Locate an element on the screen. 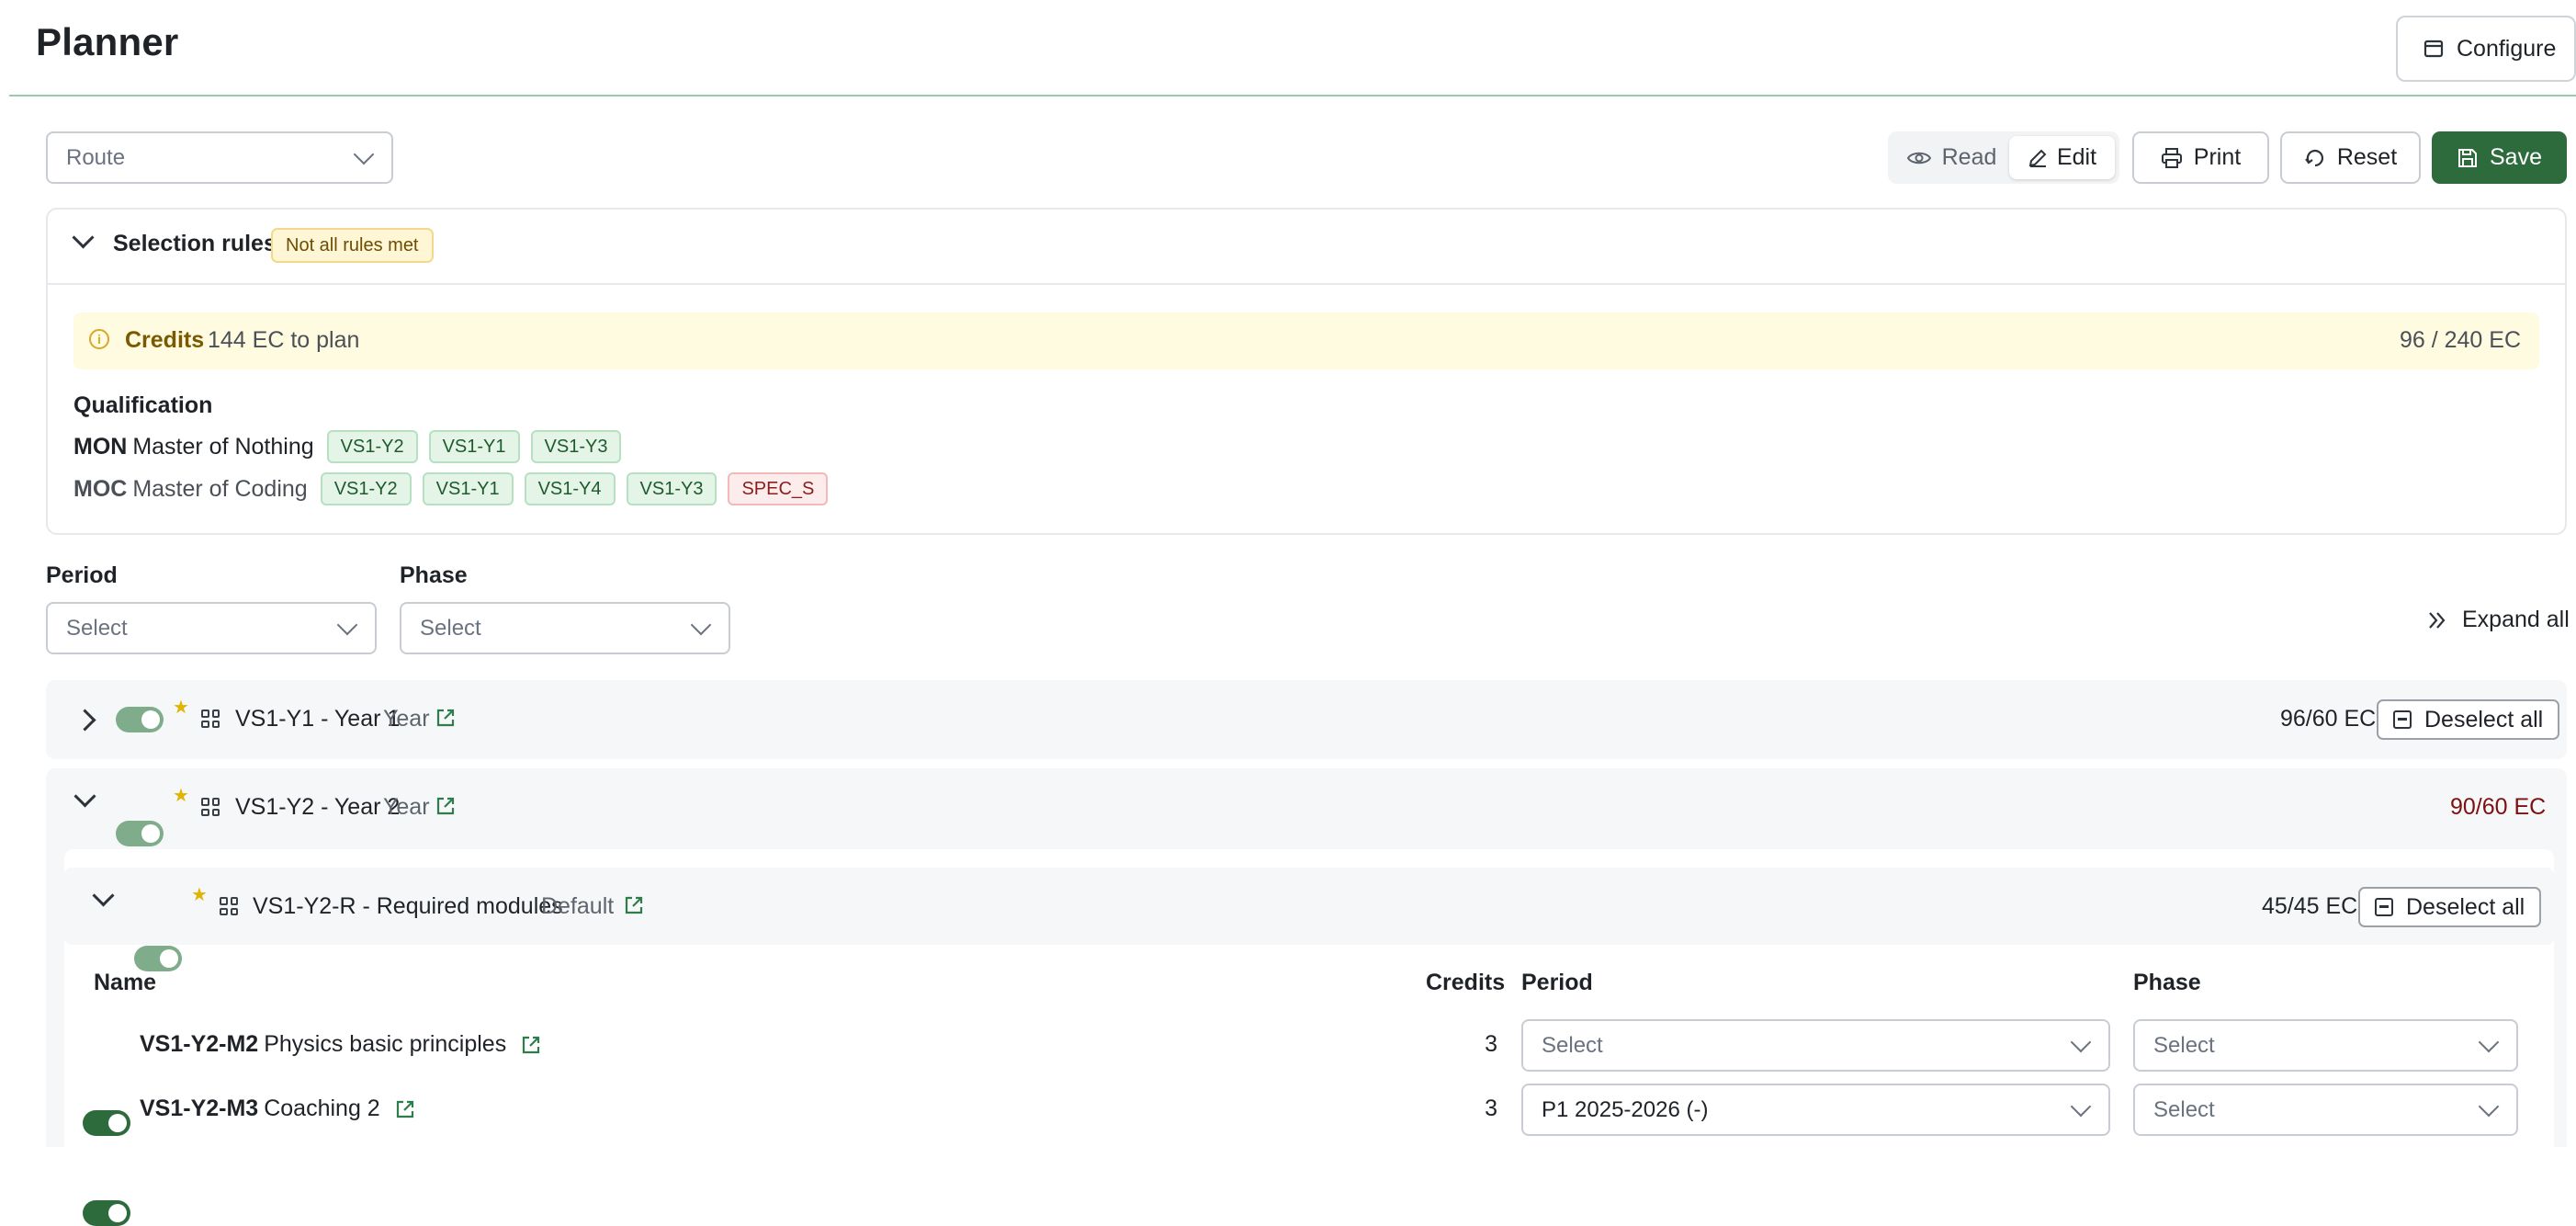 This screenshot has height=1226, width=2576. module-code: VS1-Y2-M3 is located at coordinates (199, 1108).